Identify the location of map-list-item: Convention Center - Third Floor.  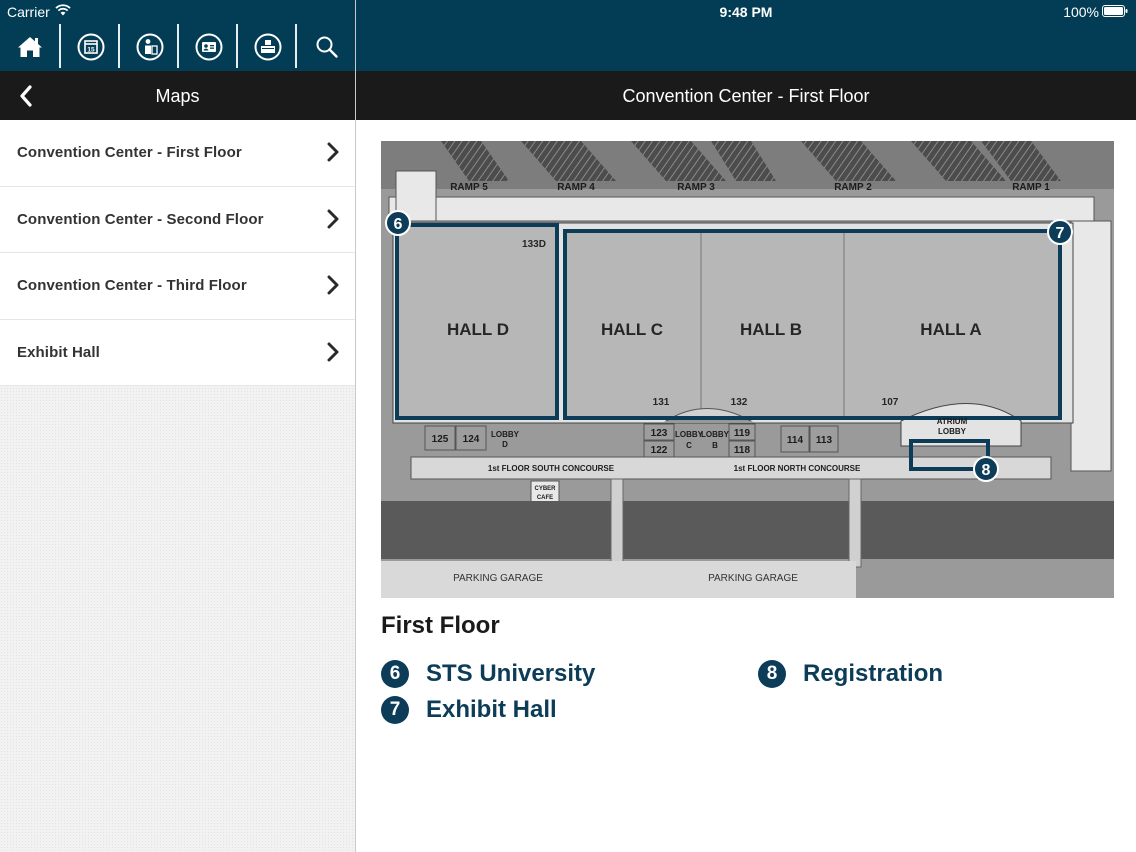
(177, 286).